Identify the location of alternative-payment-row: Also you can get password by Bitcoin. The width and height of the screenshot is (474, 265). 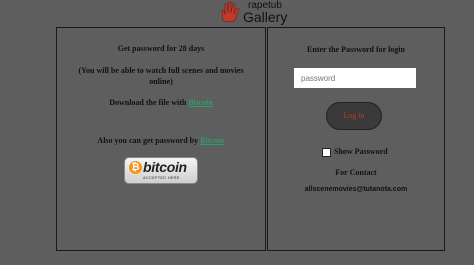
(161, 140).